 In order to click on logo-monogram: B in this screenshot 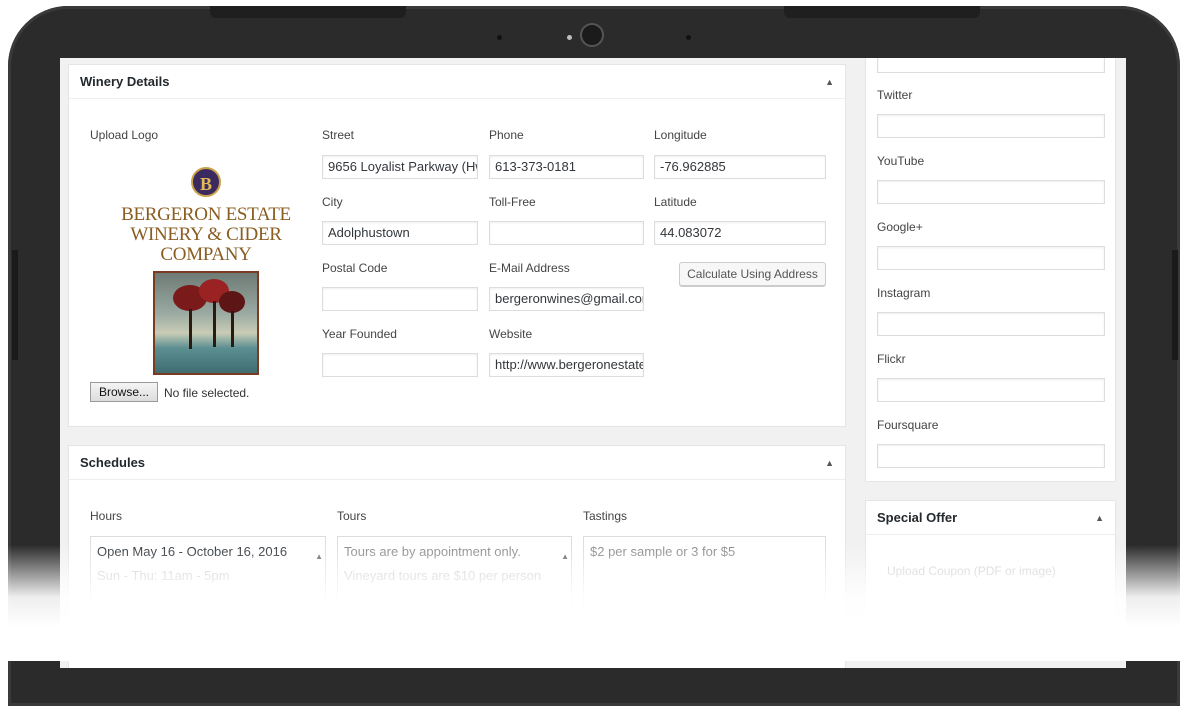, I will do `click(206, 182)`.